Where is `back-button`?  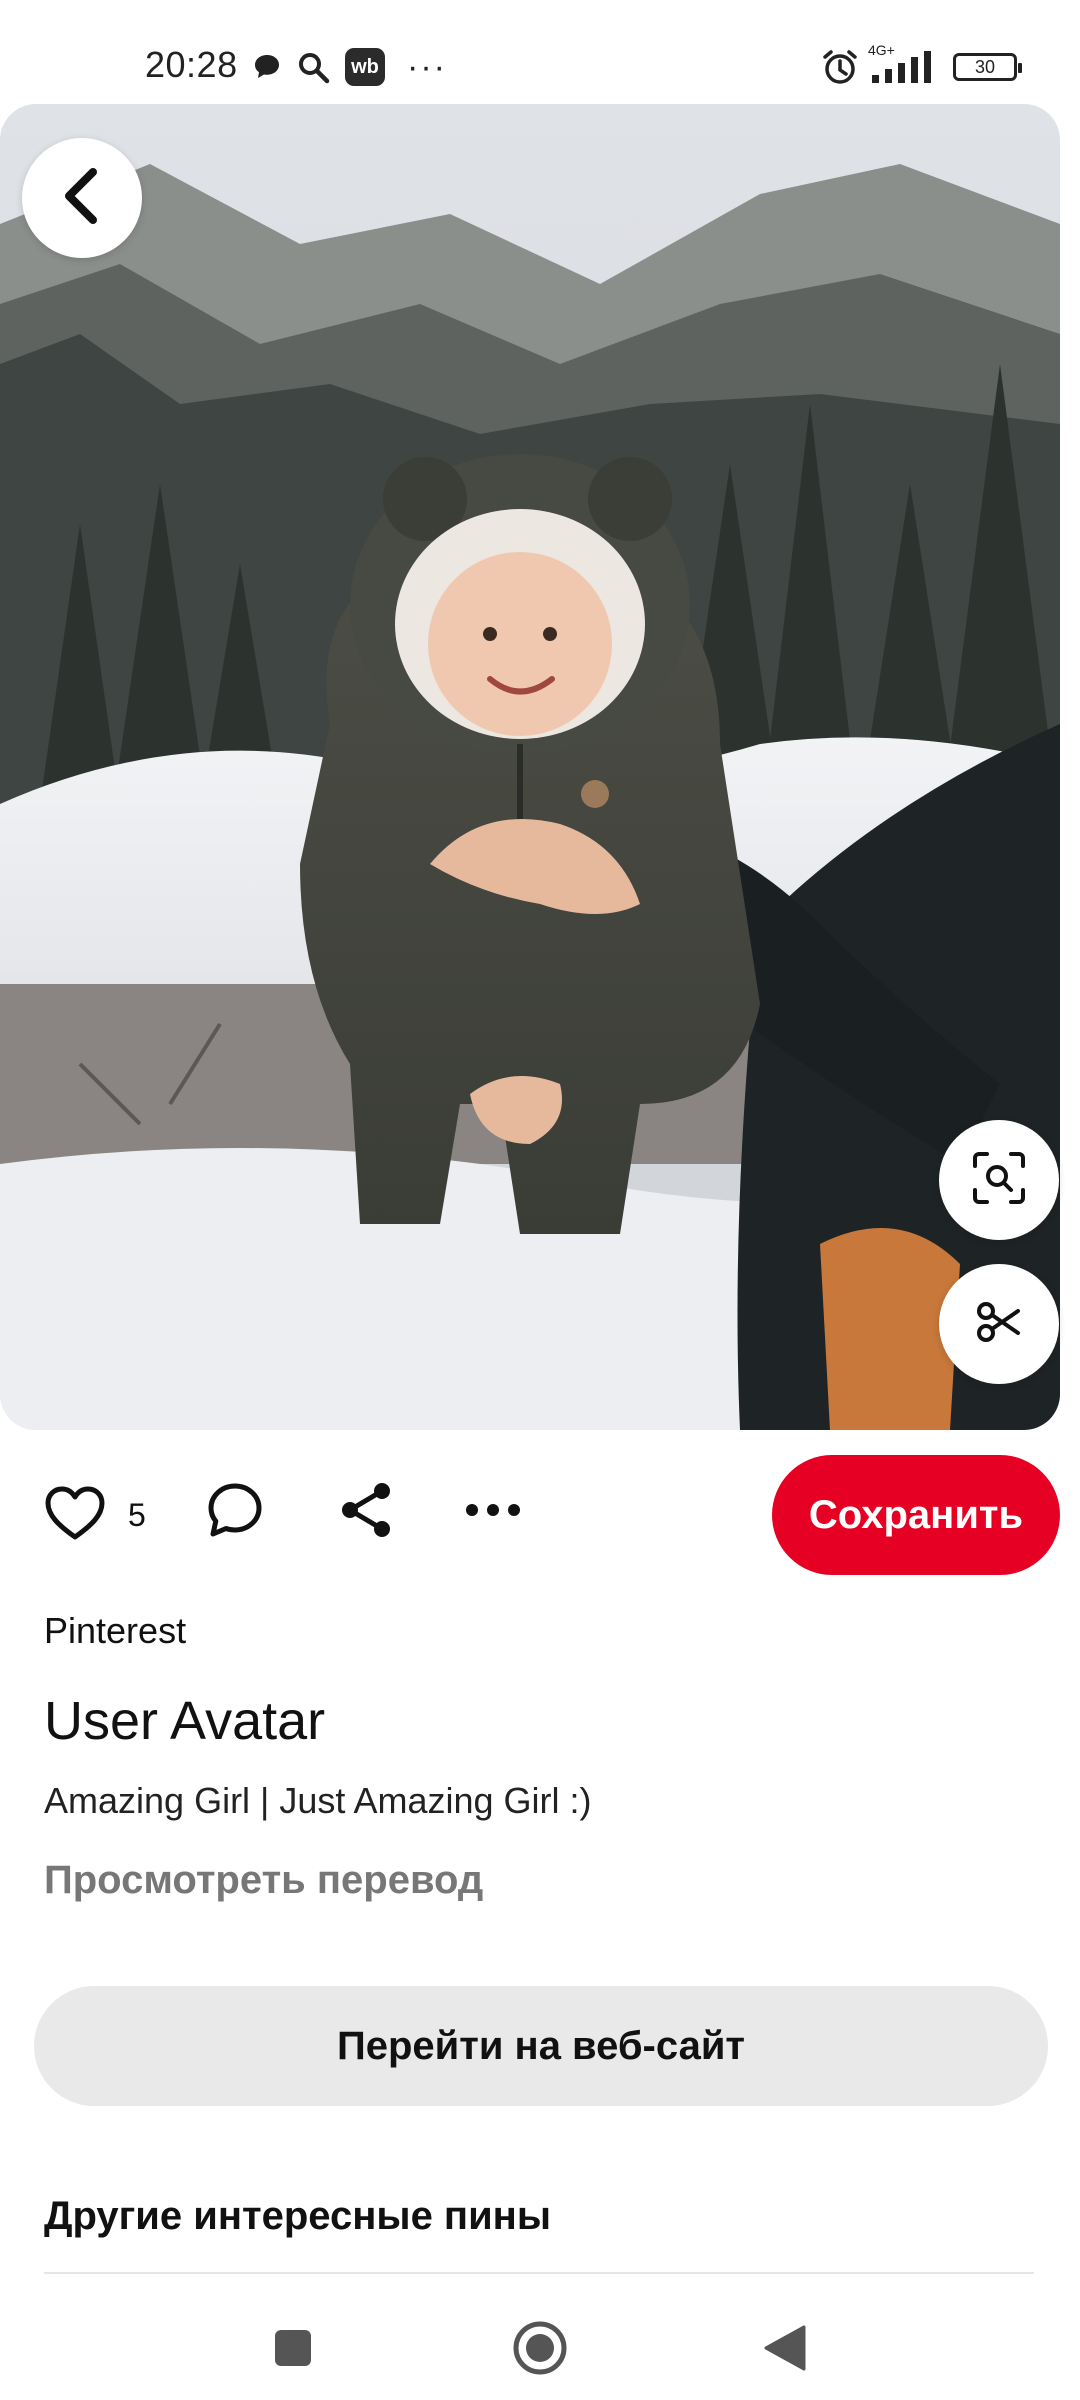
back-button is located at coordinates (82, 198).